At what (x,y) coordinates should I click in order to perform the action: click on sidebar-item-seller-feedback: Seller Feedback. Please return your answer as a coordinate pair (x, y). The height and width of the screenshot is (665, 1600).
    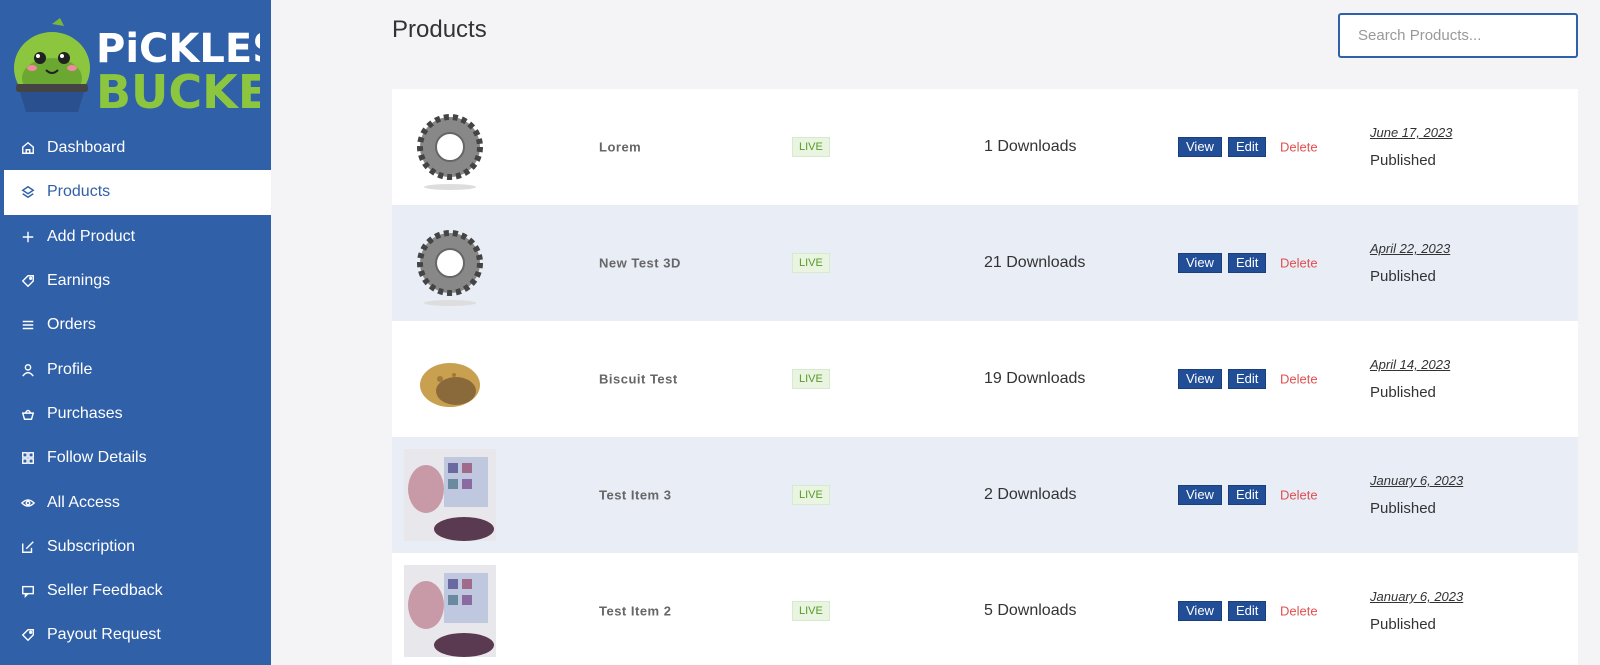
    Looking at the image, I should click on (135, 591).